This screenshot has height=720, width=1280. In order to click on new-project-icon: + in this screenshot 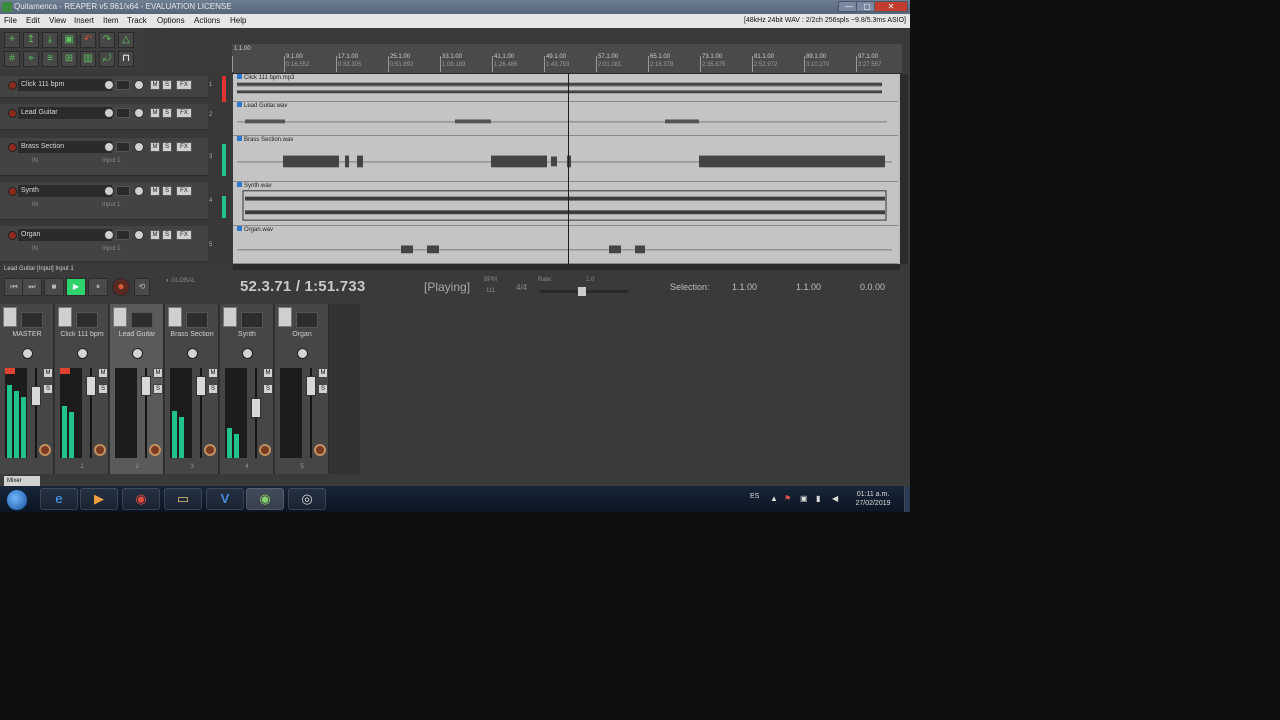, I will do `click(12, 40)`.